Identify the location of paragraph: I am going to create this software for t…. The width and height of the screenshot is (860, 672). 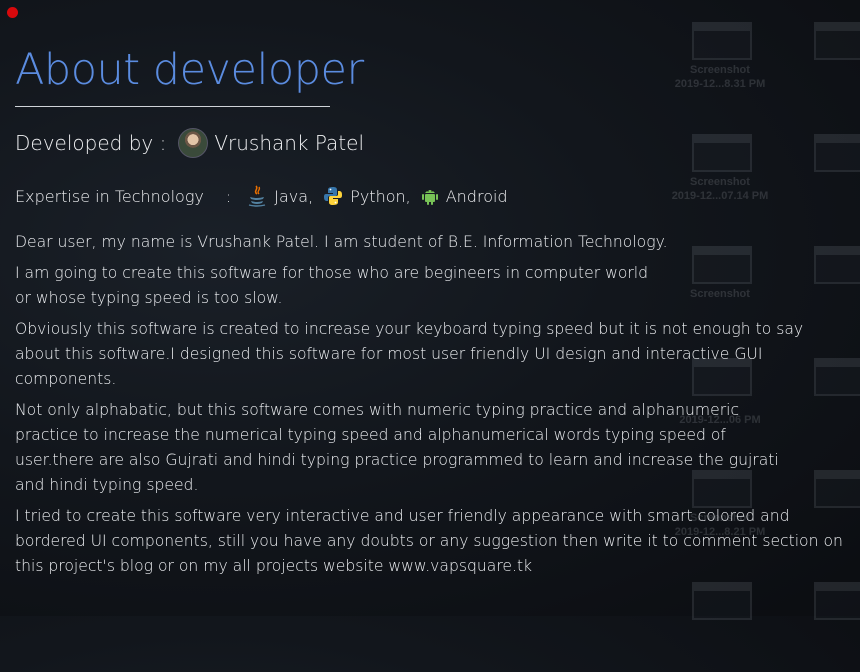
(332, 285).